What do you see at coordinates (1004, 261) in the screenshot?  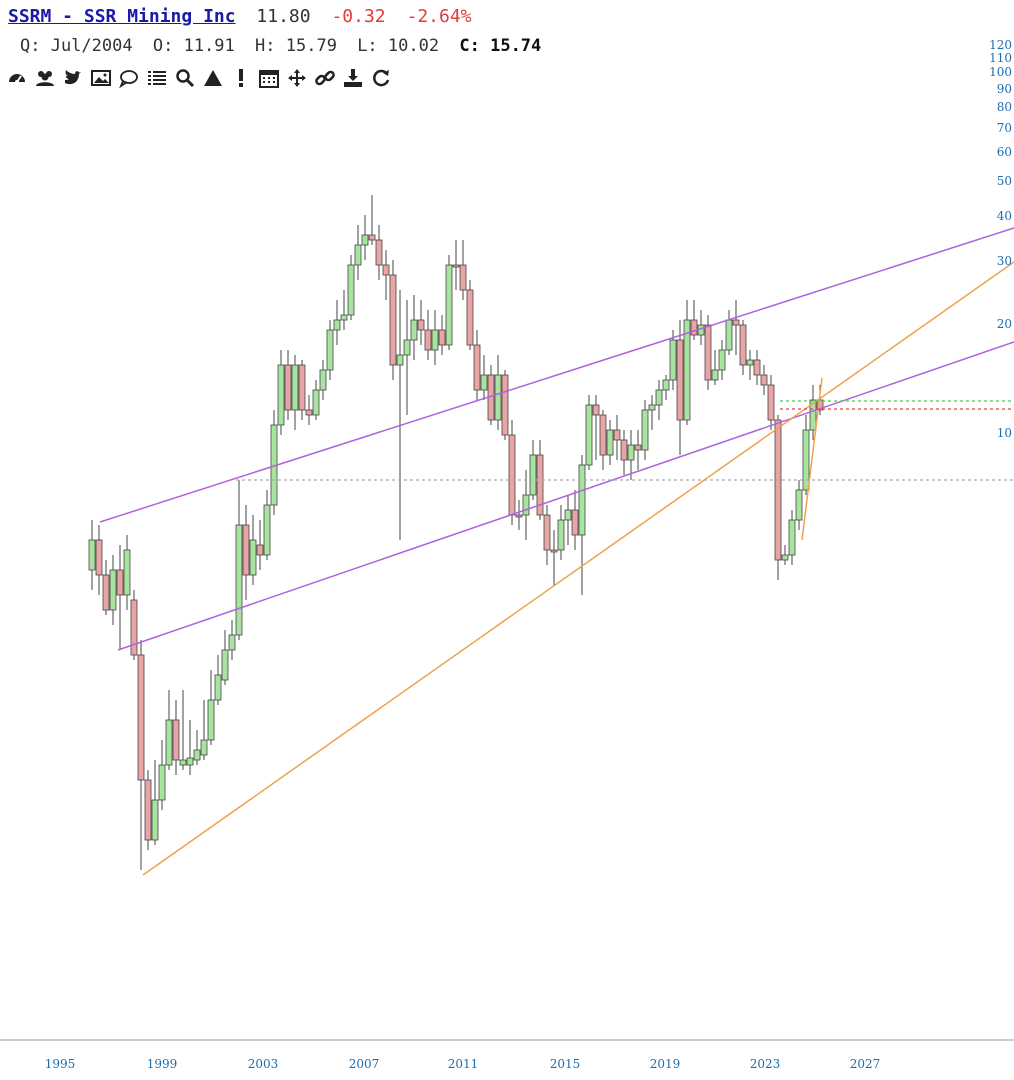 I see `y-tick-label: 30` at bounding box center [1004, 261].